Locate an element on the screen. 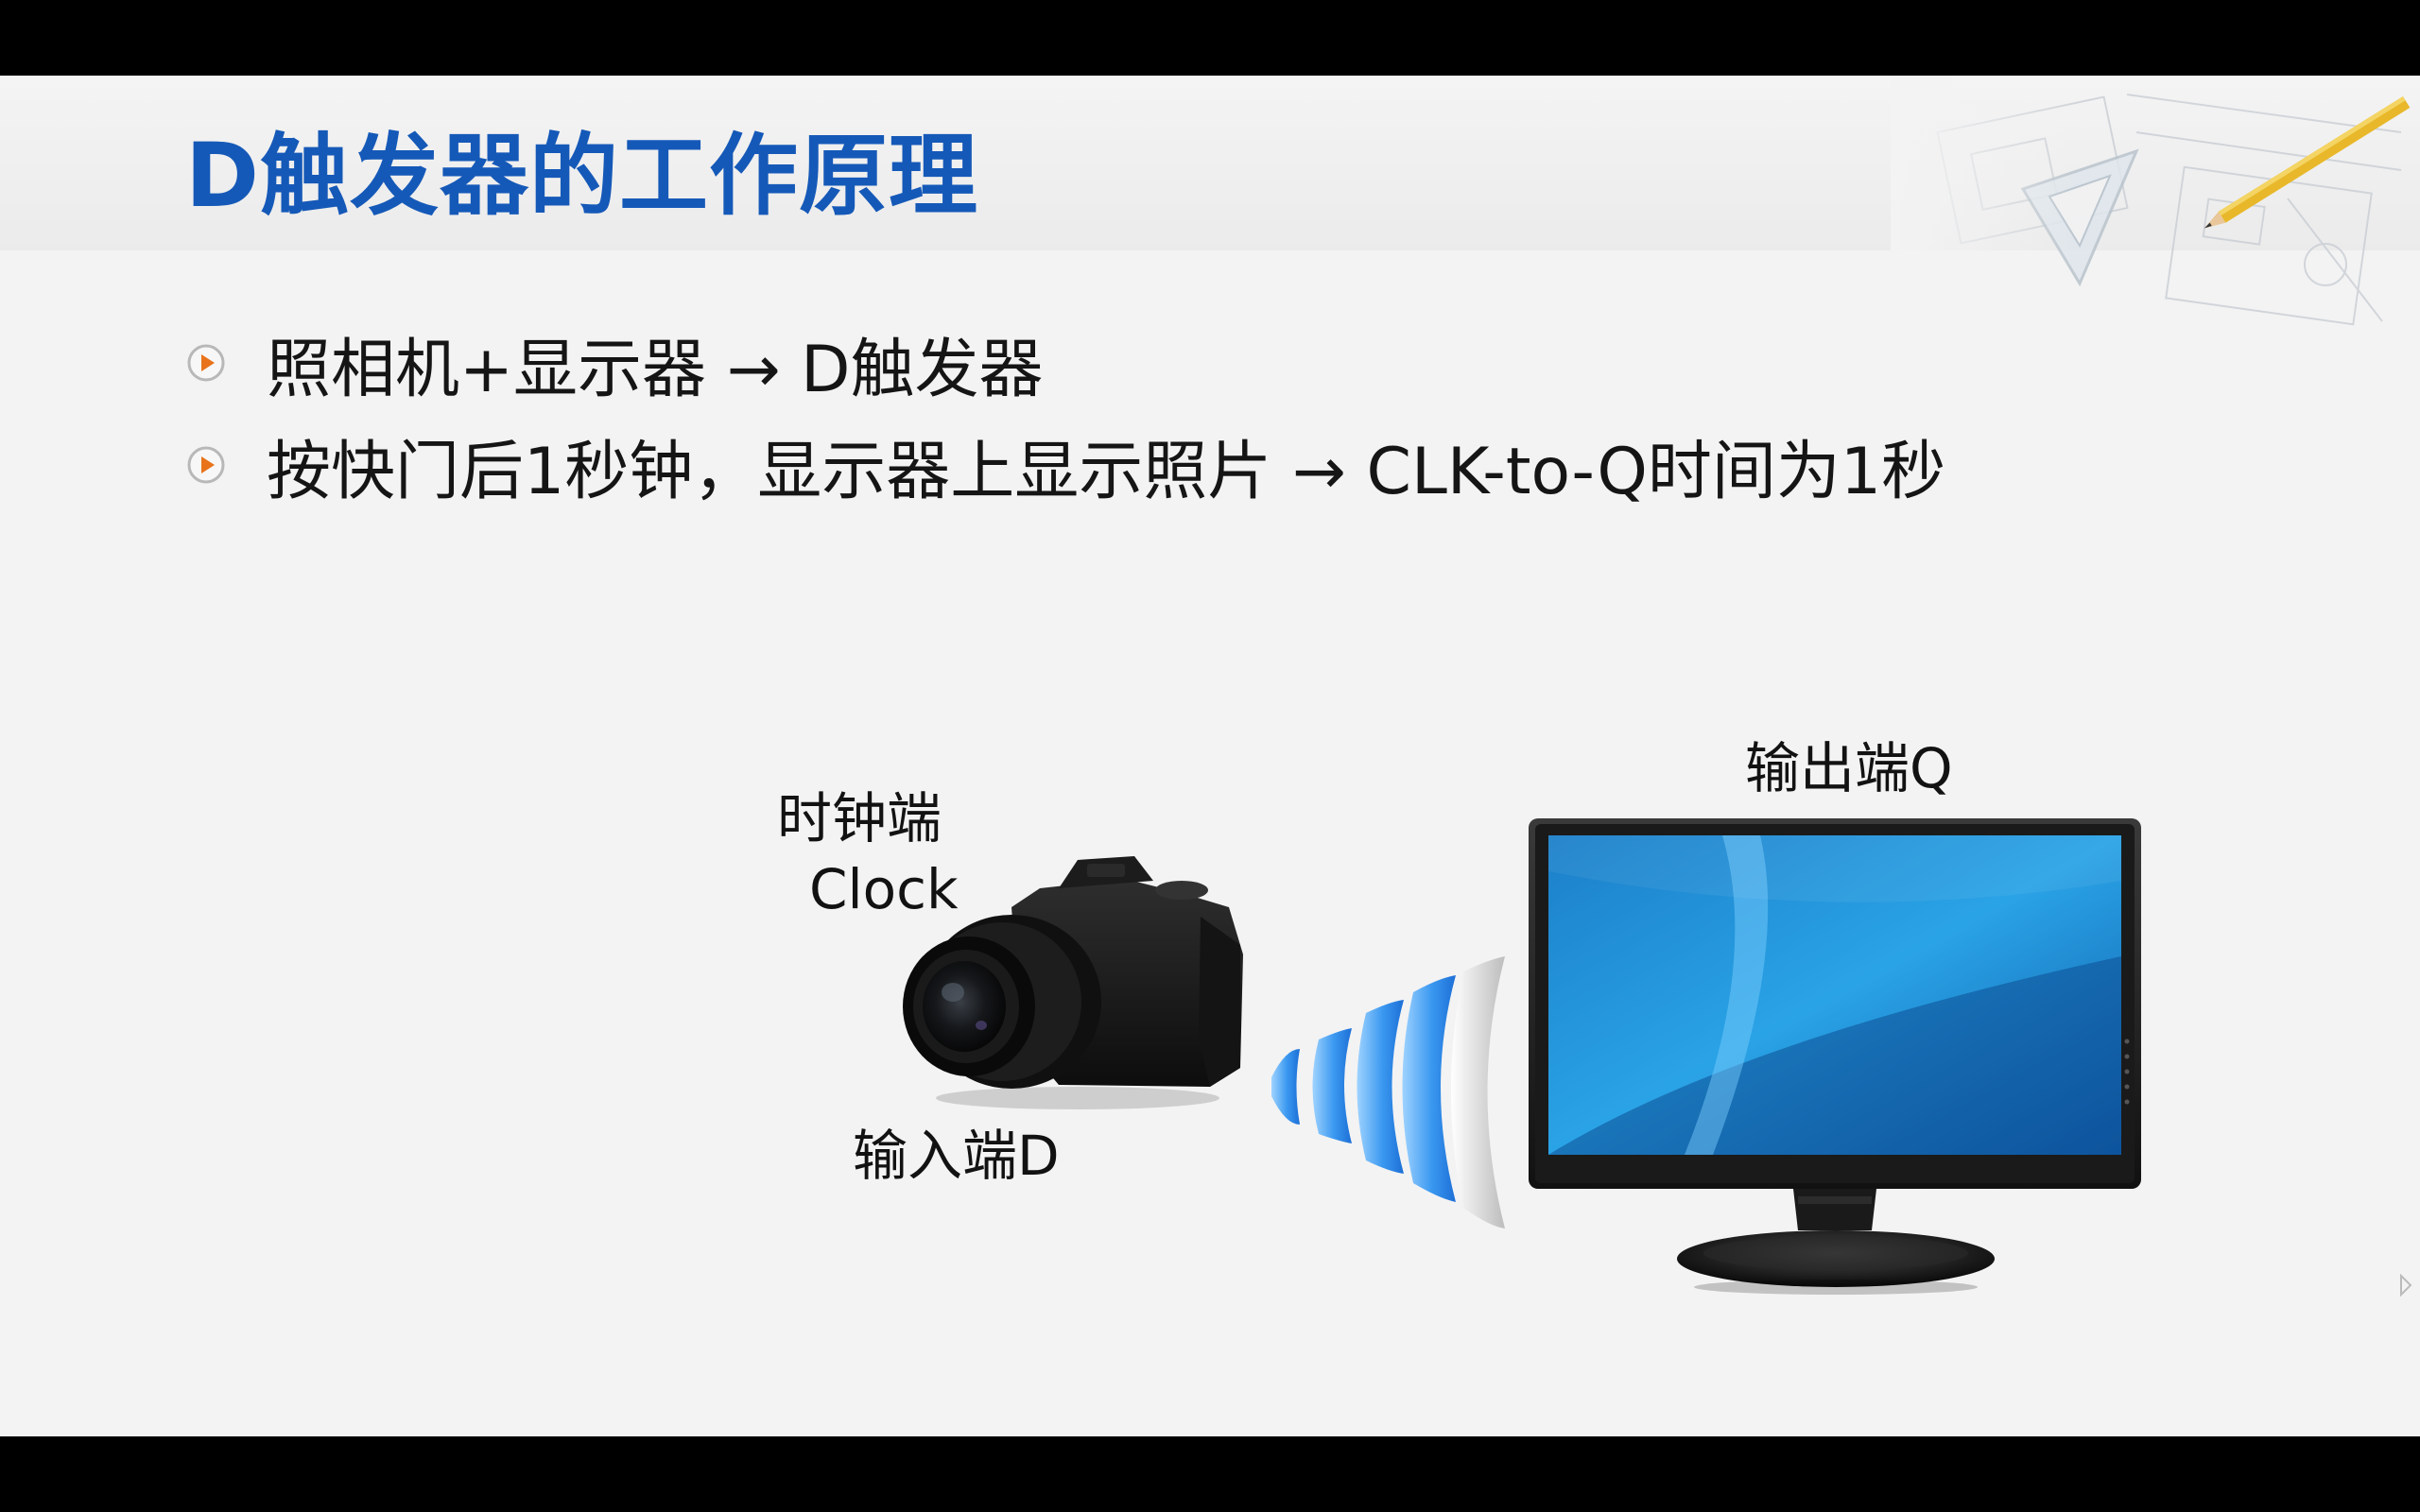 The height and width of the screenshot is (1512, 2420). drafting-tools-decoration is located at coordinates (2155, 217).